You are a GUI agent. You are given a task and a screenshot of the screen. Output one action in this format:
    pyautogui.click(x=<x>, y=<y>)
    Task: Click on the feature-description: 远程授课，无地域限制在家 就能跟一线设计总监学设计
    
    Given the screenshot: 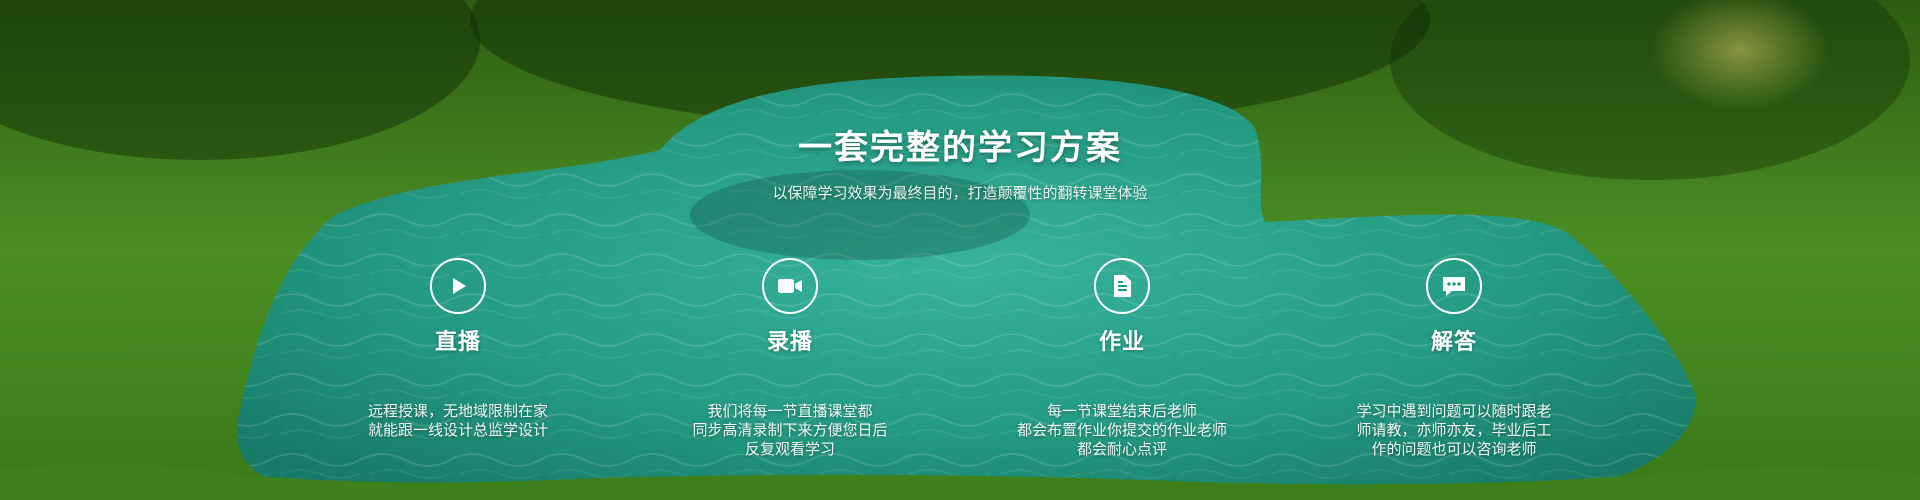 What is the action you would take?
    pyautogui.click(x=458, y=421)
    